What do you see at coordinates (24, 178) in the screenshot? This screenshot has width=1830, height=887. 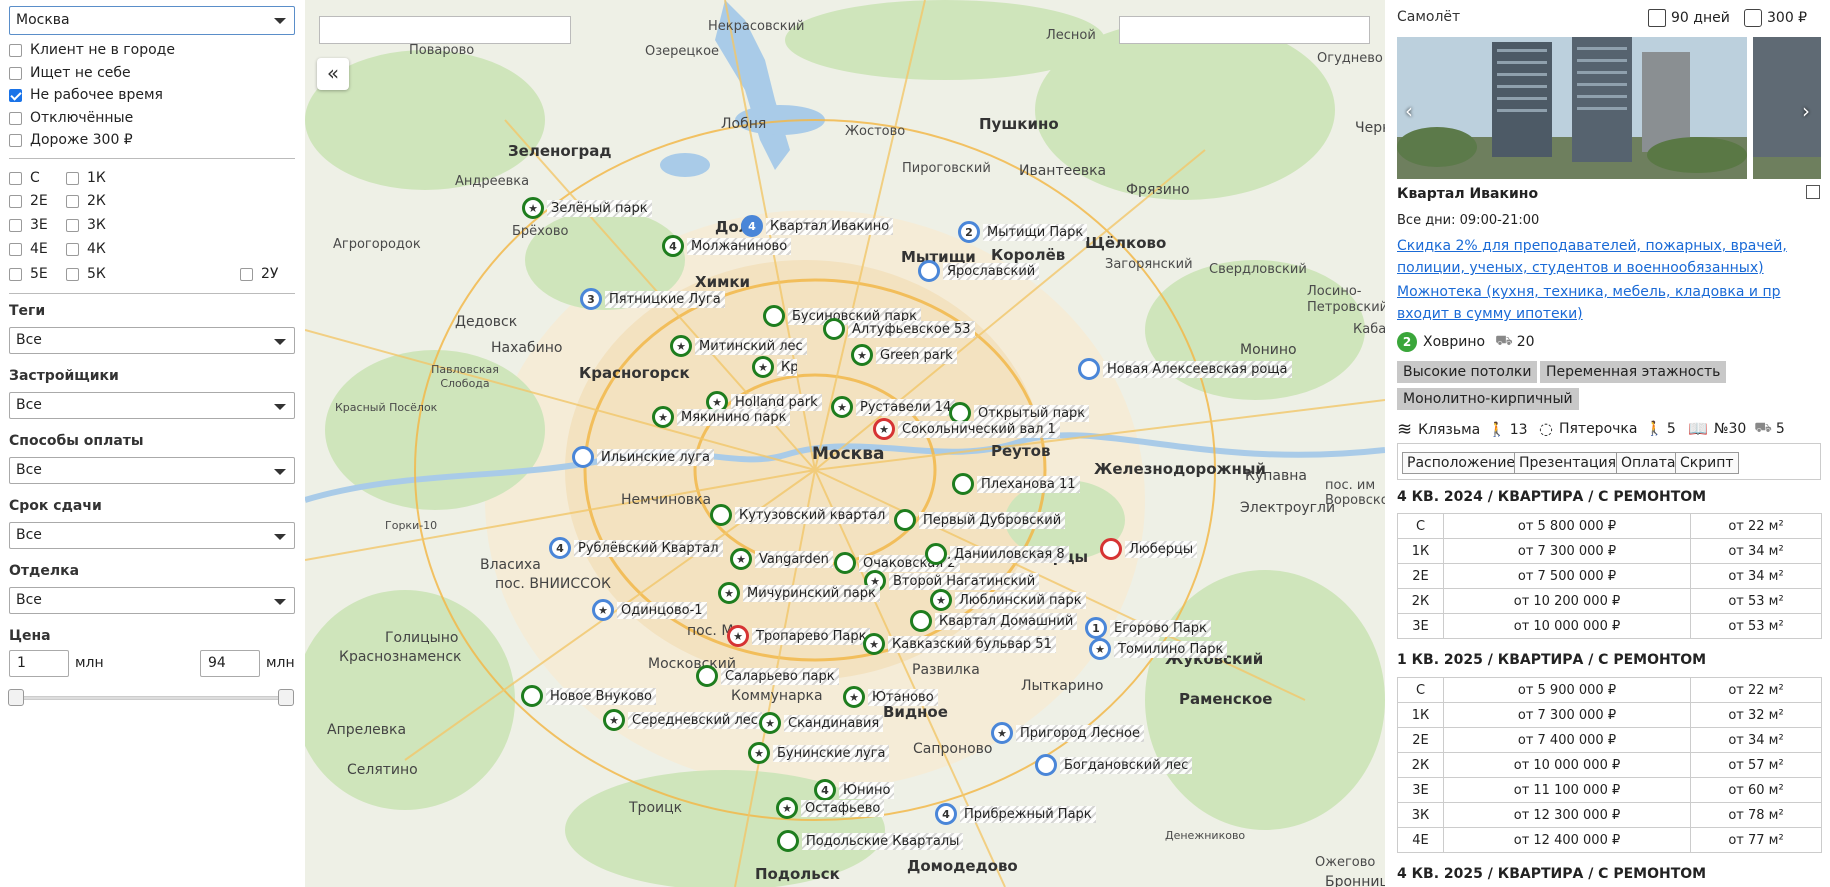 I see `room-type-s: С` at bounding box center [24, 178].